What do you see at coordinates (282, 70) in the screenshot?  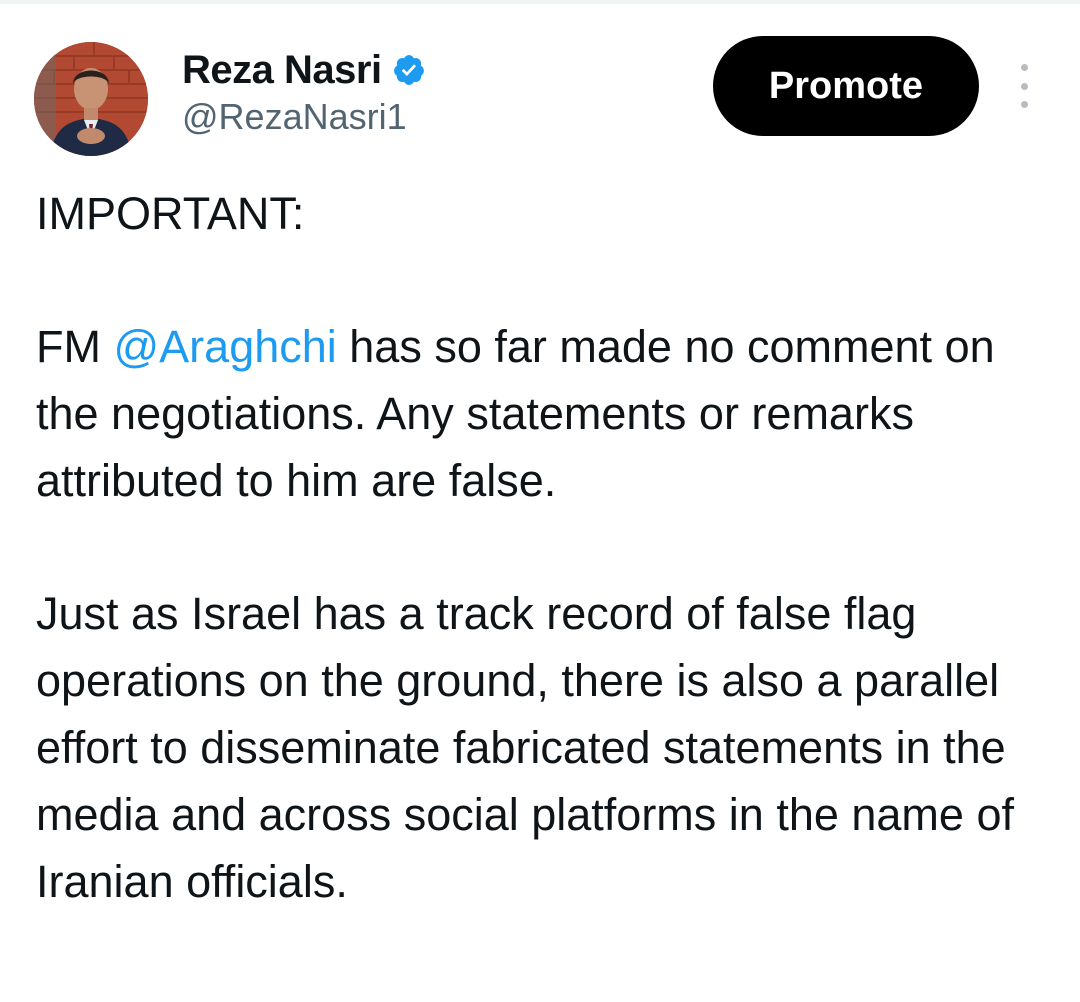 I see `author-display-name: Reza Nasri` at bounding box center [282, 70].